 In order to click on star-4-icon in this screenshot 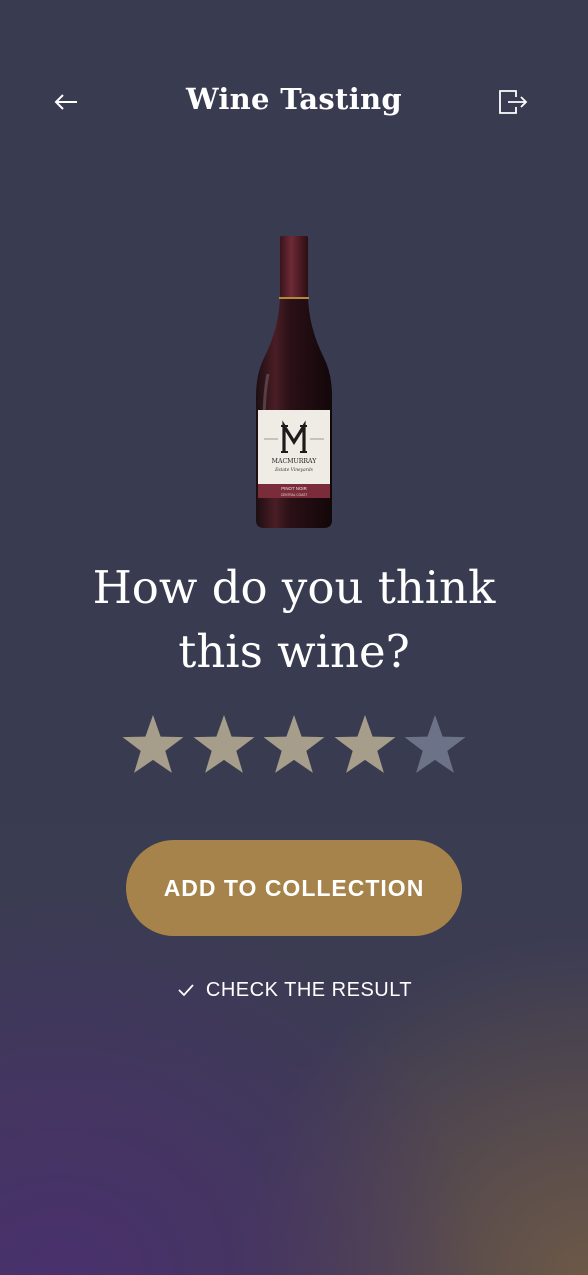, I will do `click(365, 745)`.